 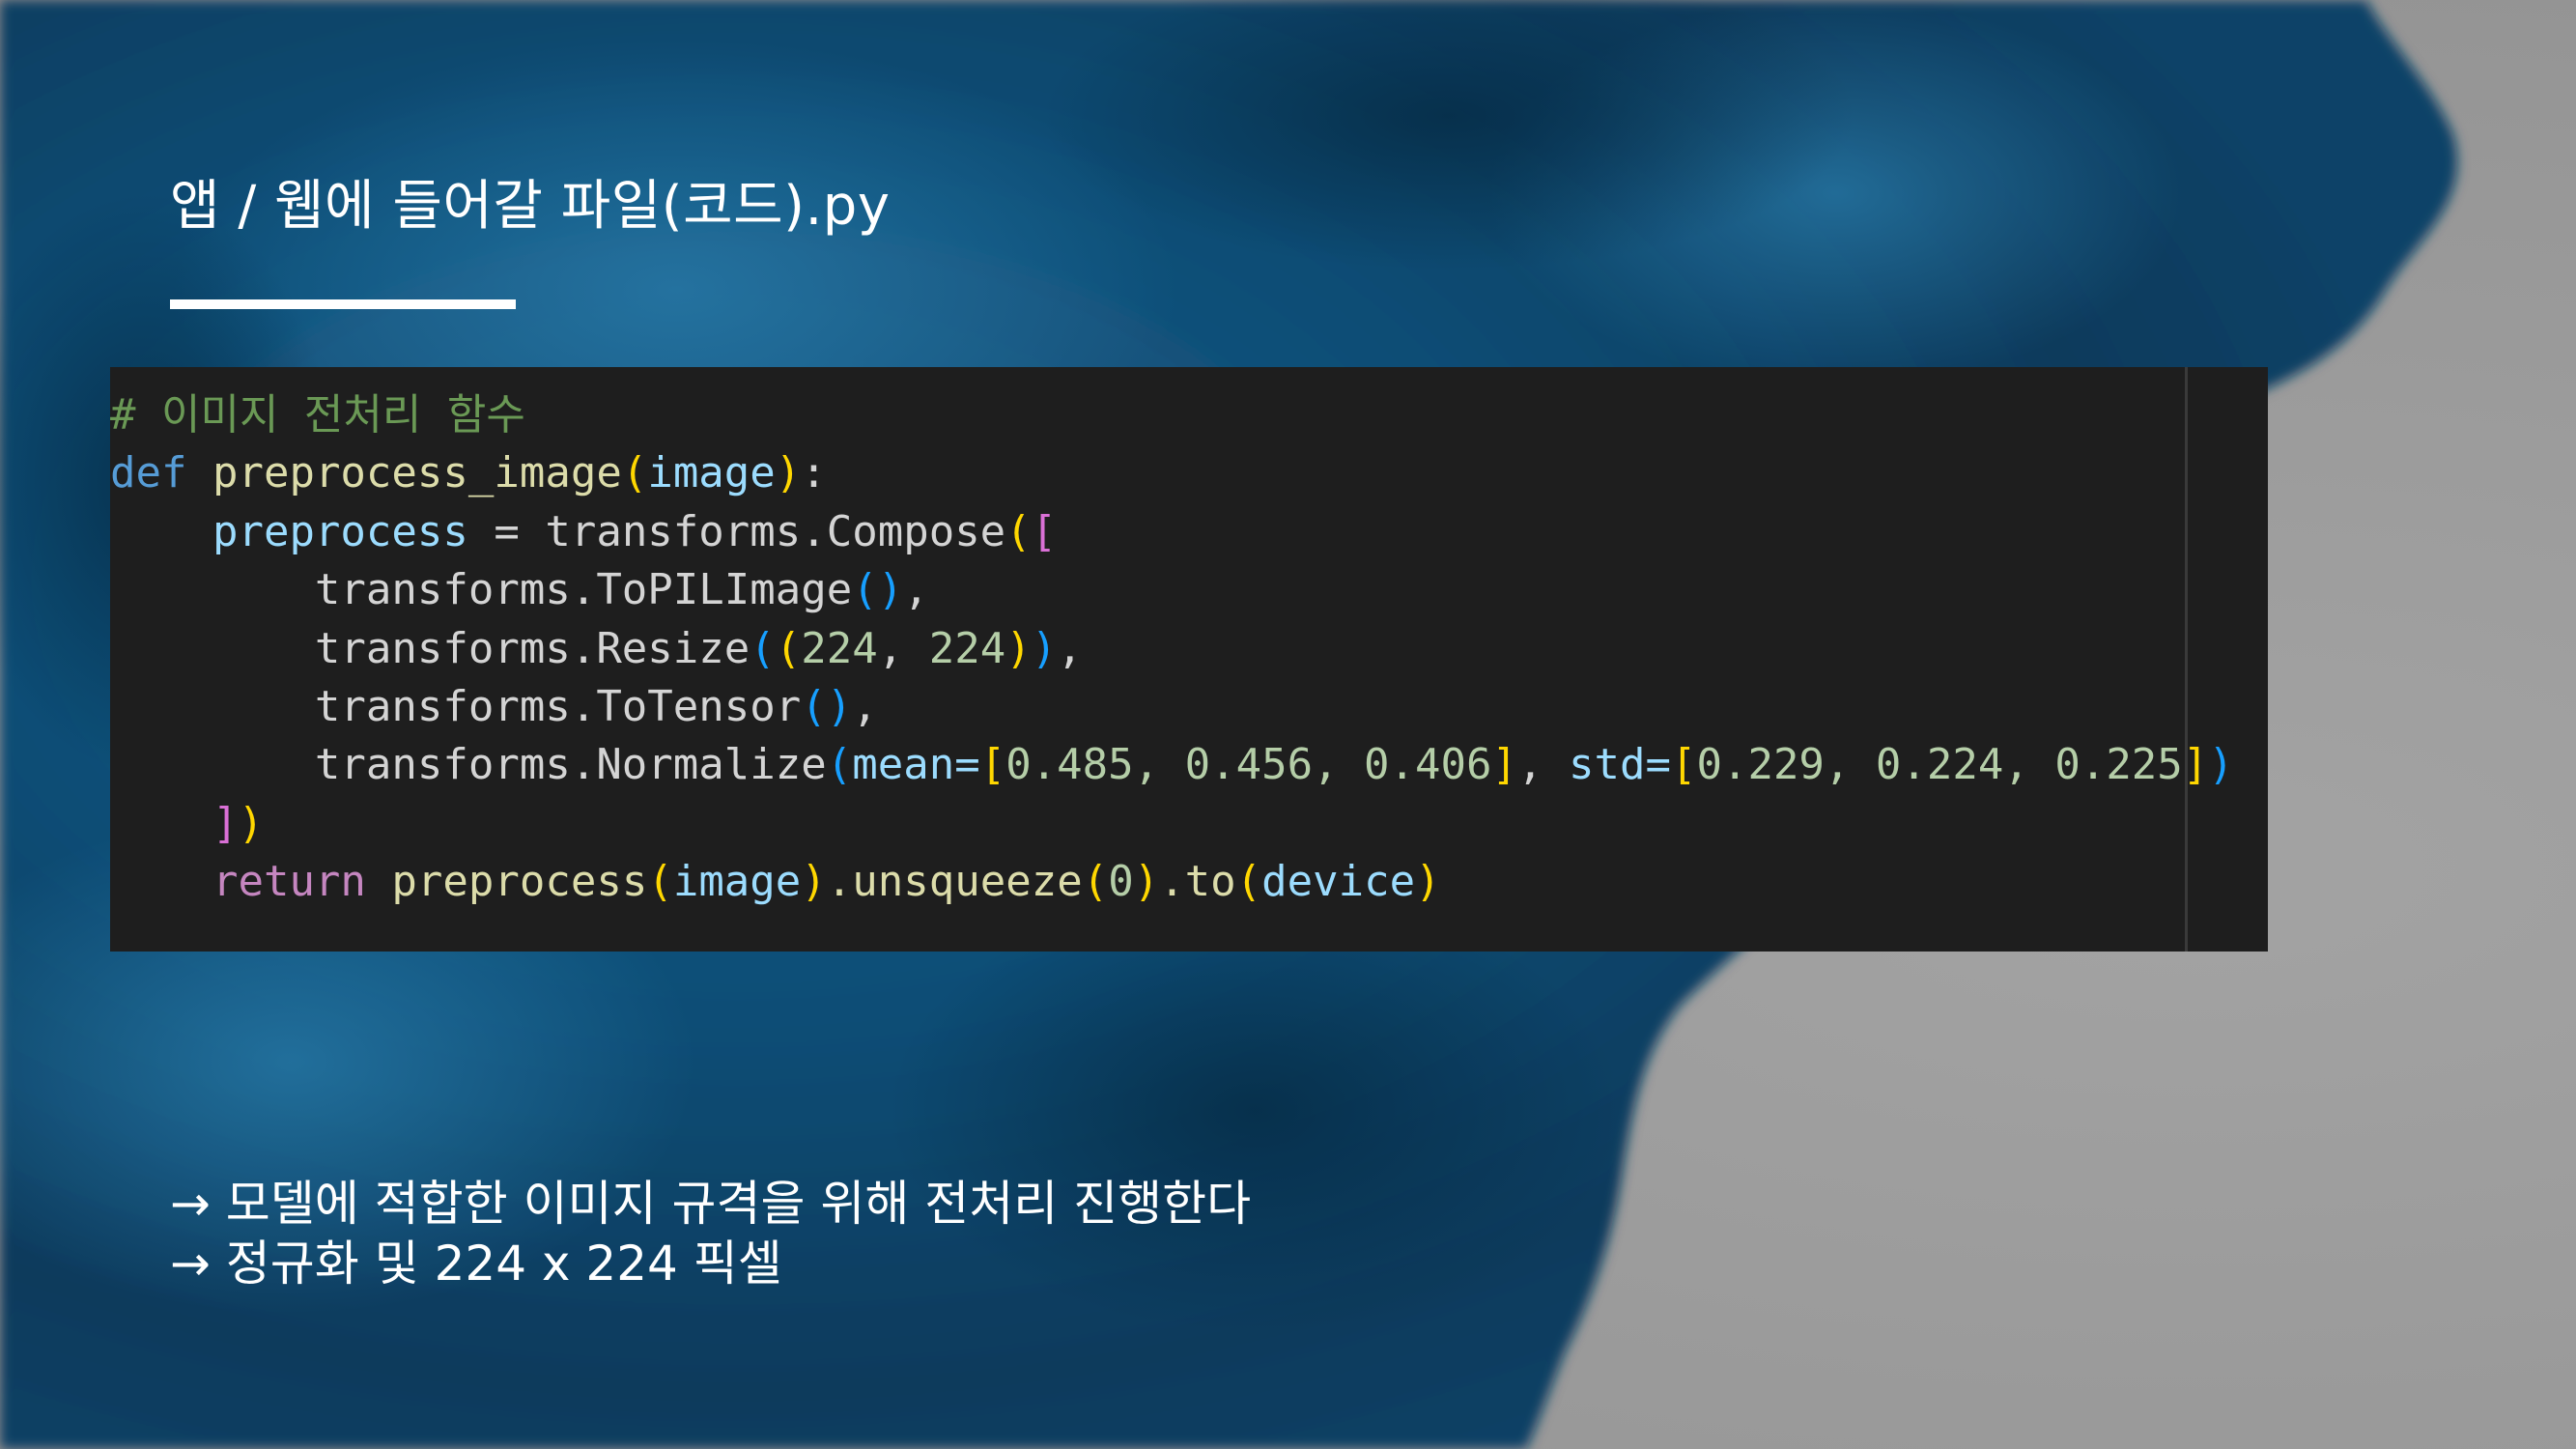 I want to click on preprocess-call: preprocess, so click(x=519, y=882).